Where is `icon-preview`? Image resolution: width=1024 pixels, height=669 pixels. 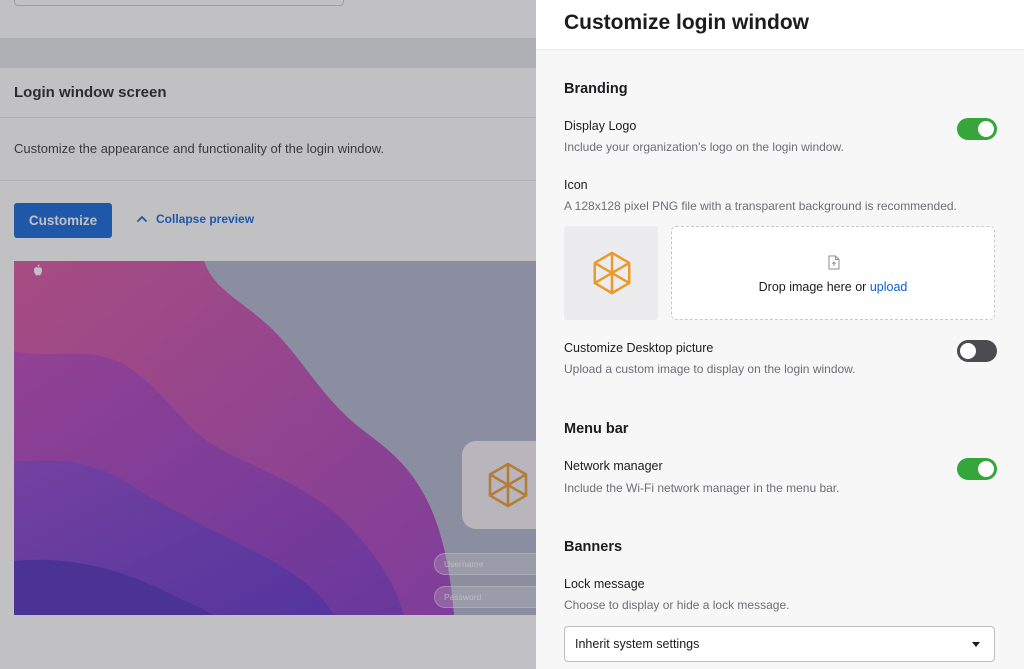
icon-preview is located at coordinates (611, 273).